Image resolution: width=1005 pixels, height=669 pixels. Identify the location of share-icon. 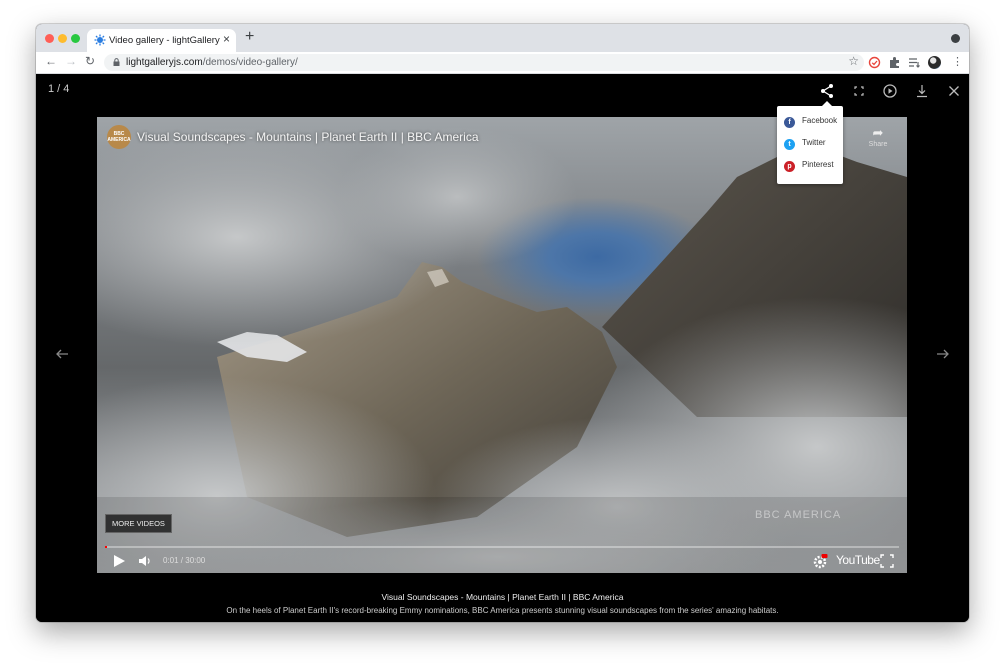
(827, 91).